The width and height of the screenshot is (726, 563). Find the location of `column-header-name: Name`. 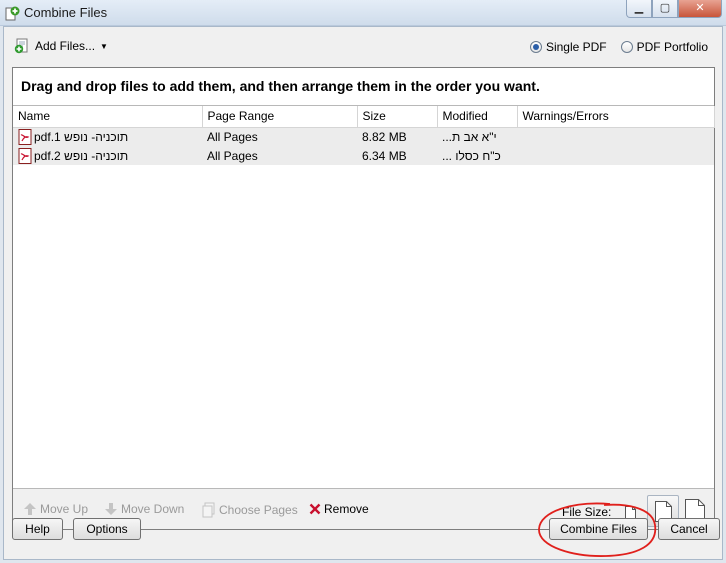

column-header-name: Name is located at coordinates (108, 117).